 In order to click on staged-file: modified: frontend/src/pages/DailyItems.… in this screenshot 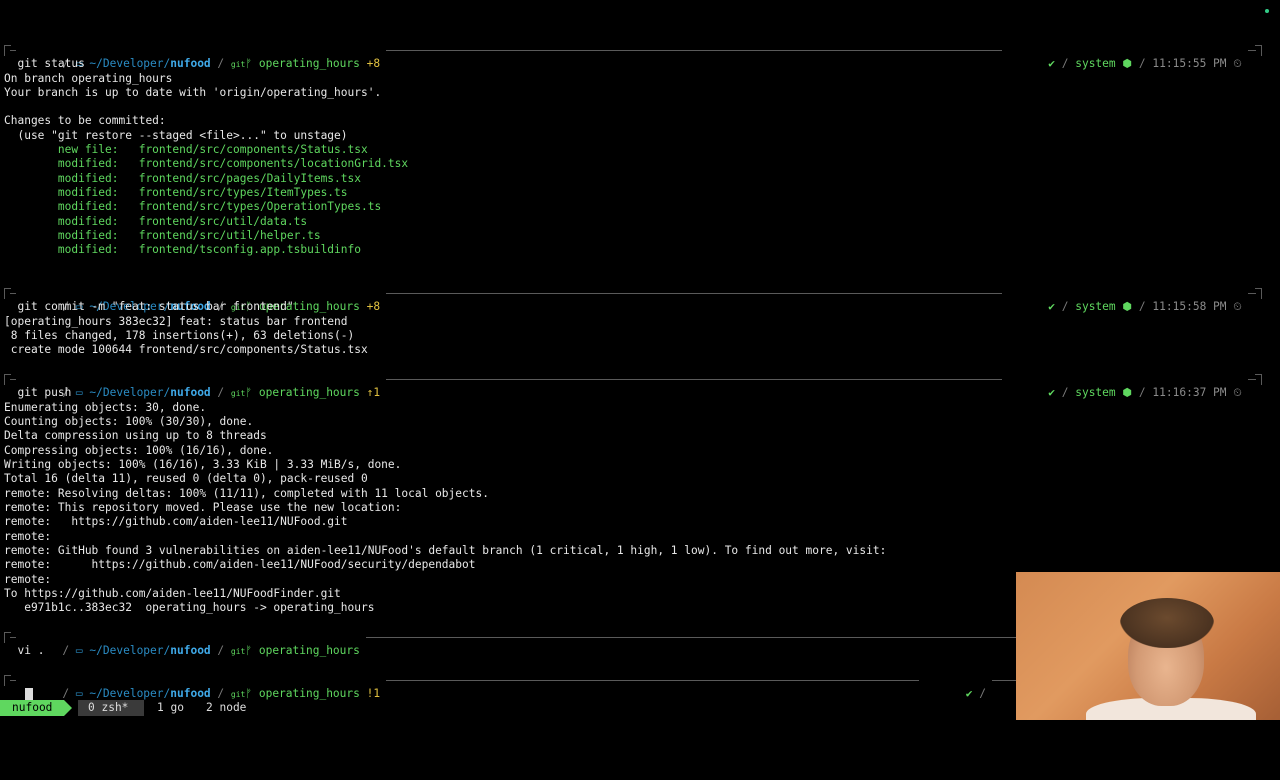, I will do `click(182, 178)`.